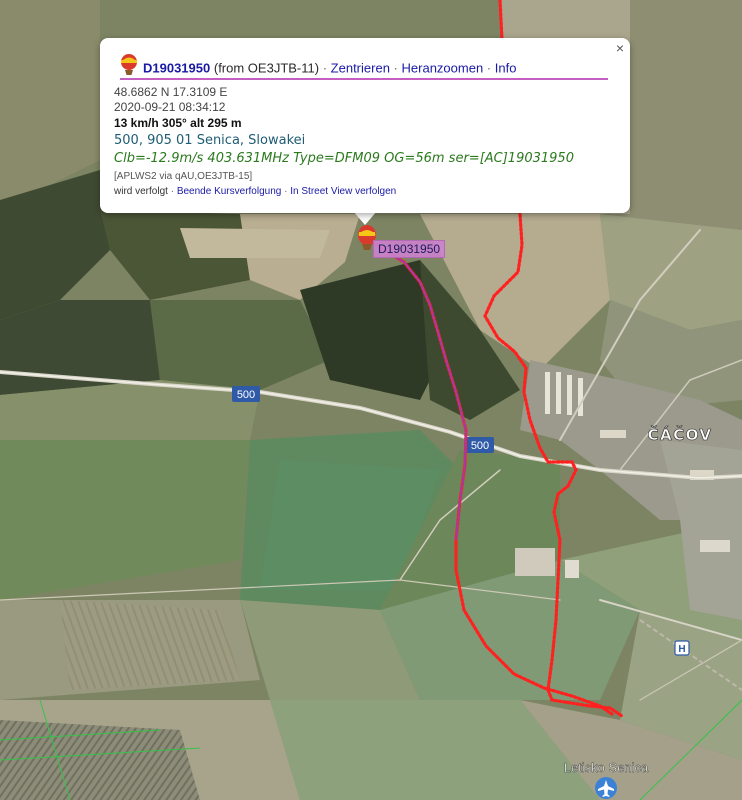  What do you see at coordinates (409, 249) in the screenshot?
I see `marker-callsign-label: D19031950` at bounding box center [409, 249].